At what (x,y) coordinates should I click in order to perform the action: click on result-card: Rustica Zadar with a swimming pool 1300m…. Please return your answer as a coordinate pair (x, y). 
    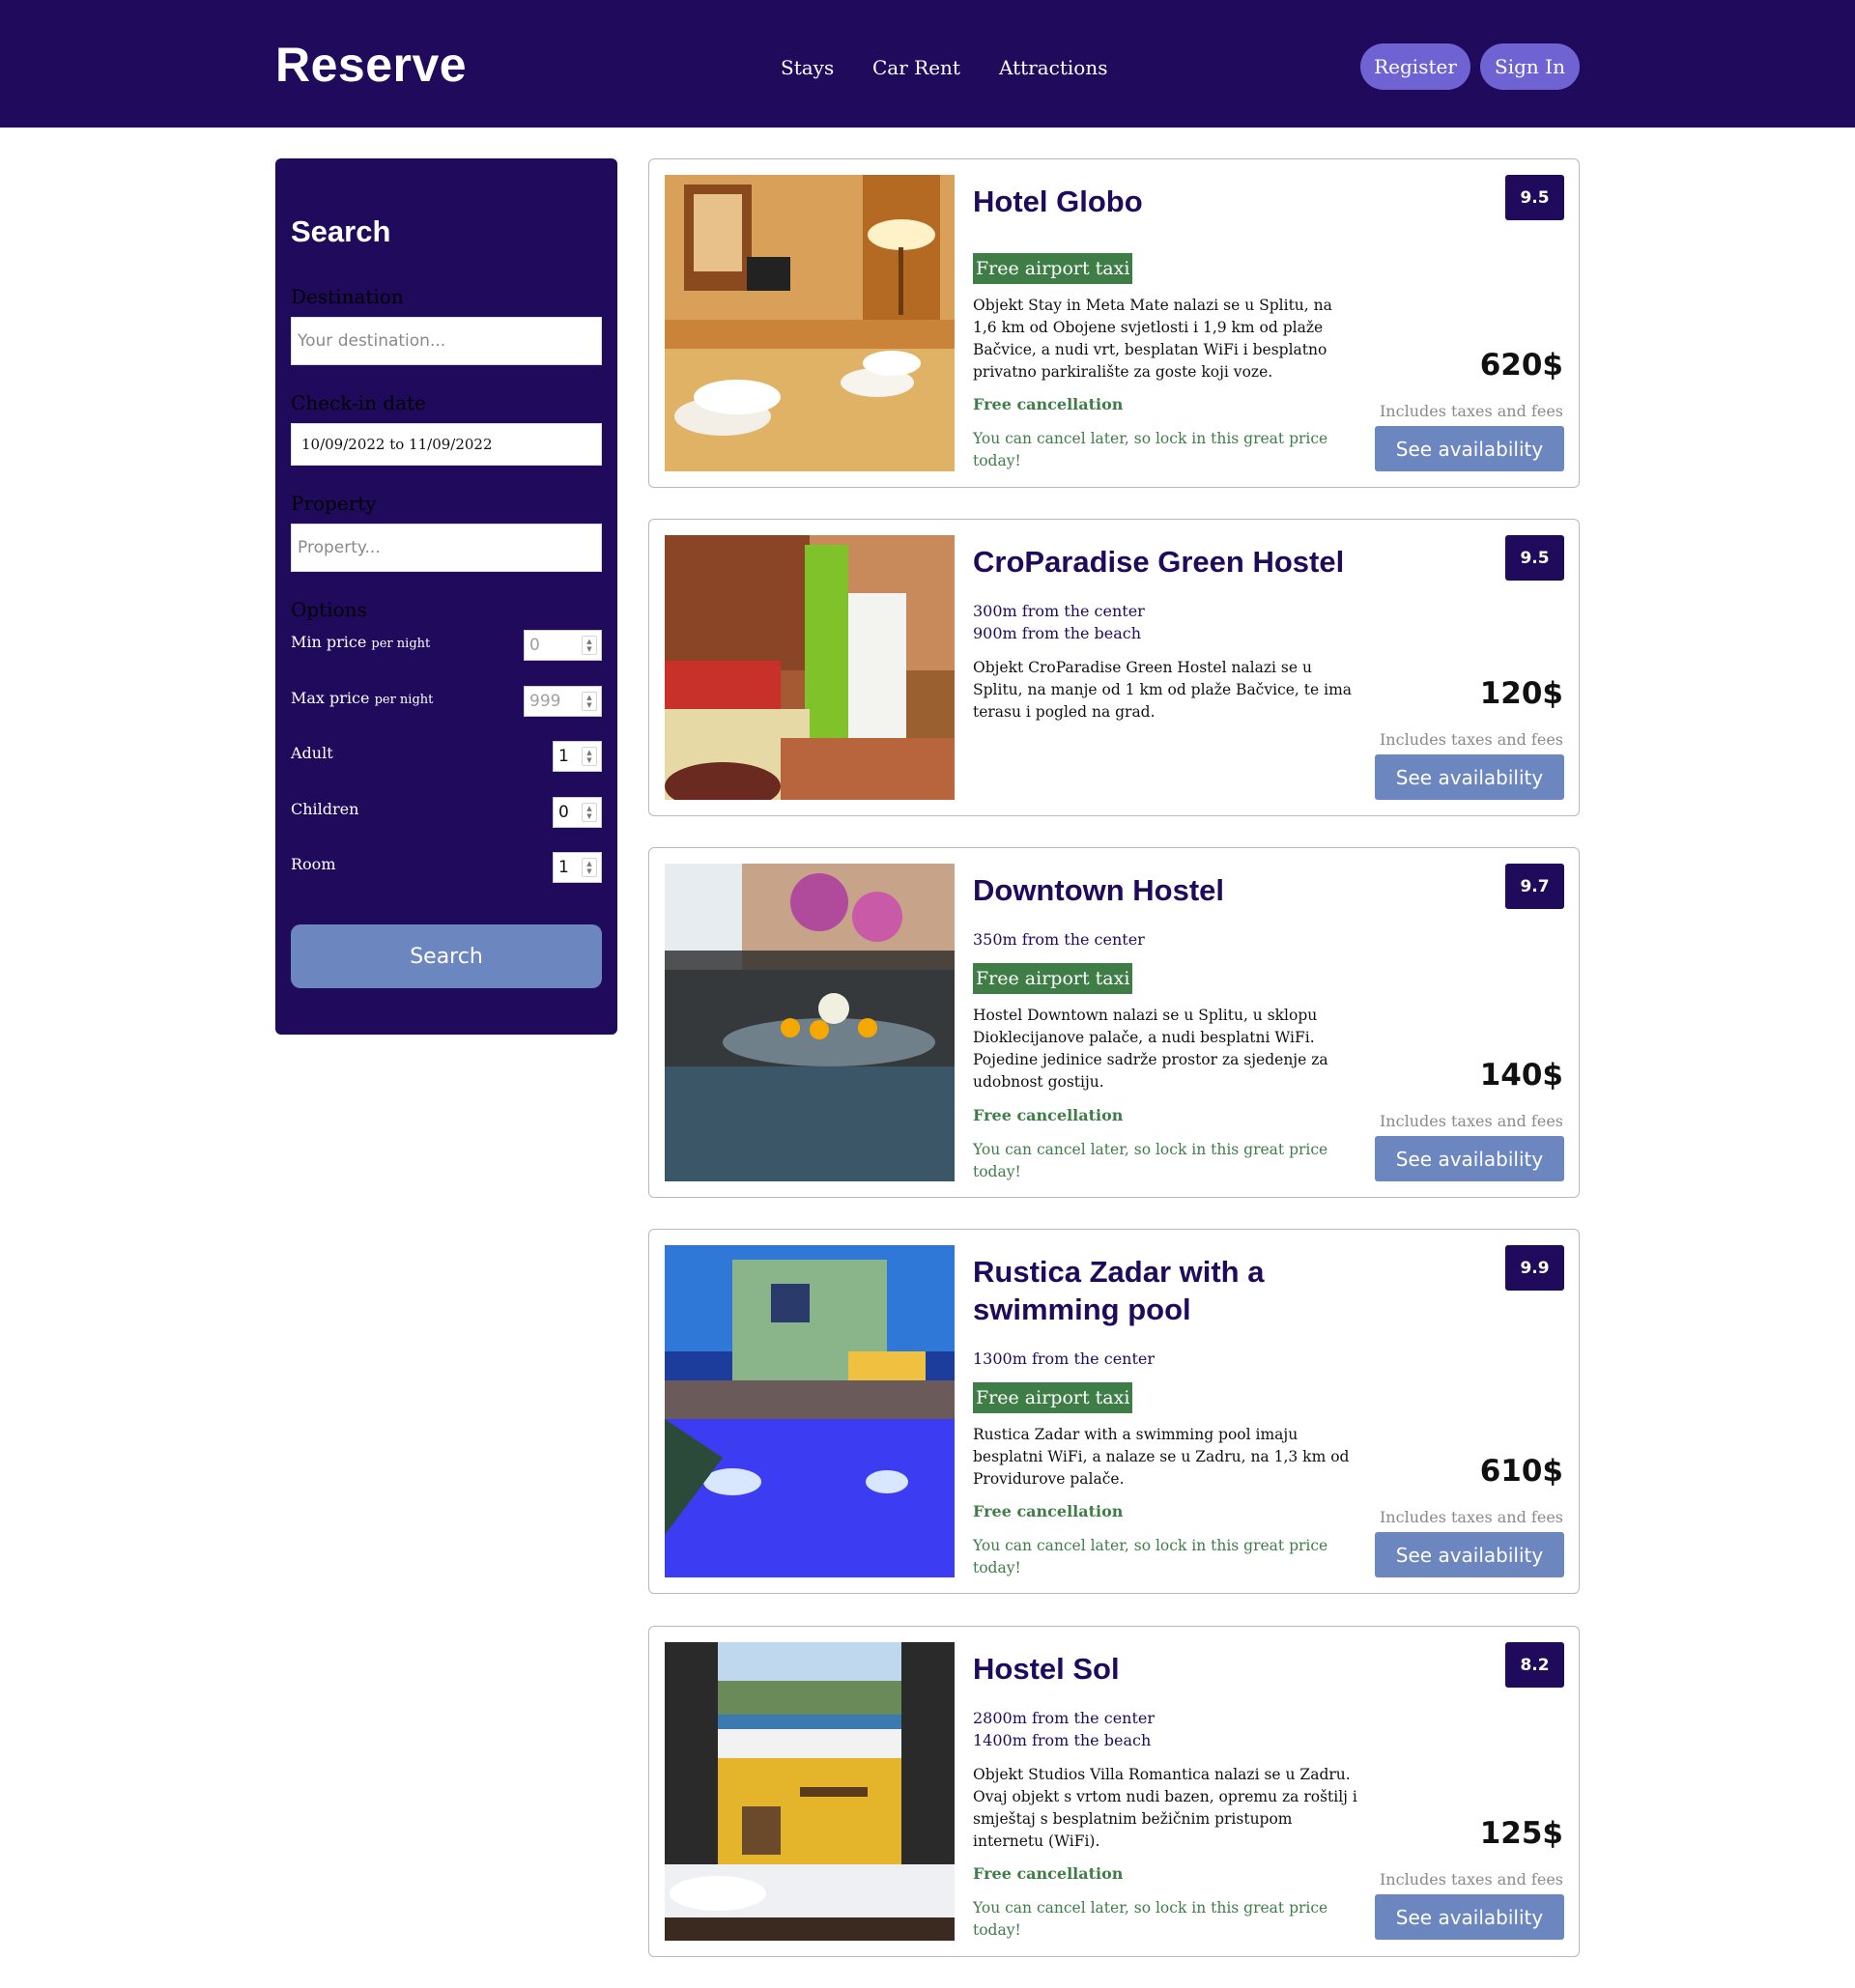
    Looking at the image, I should click on (1114, 1411).